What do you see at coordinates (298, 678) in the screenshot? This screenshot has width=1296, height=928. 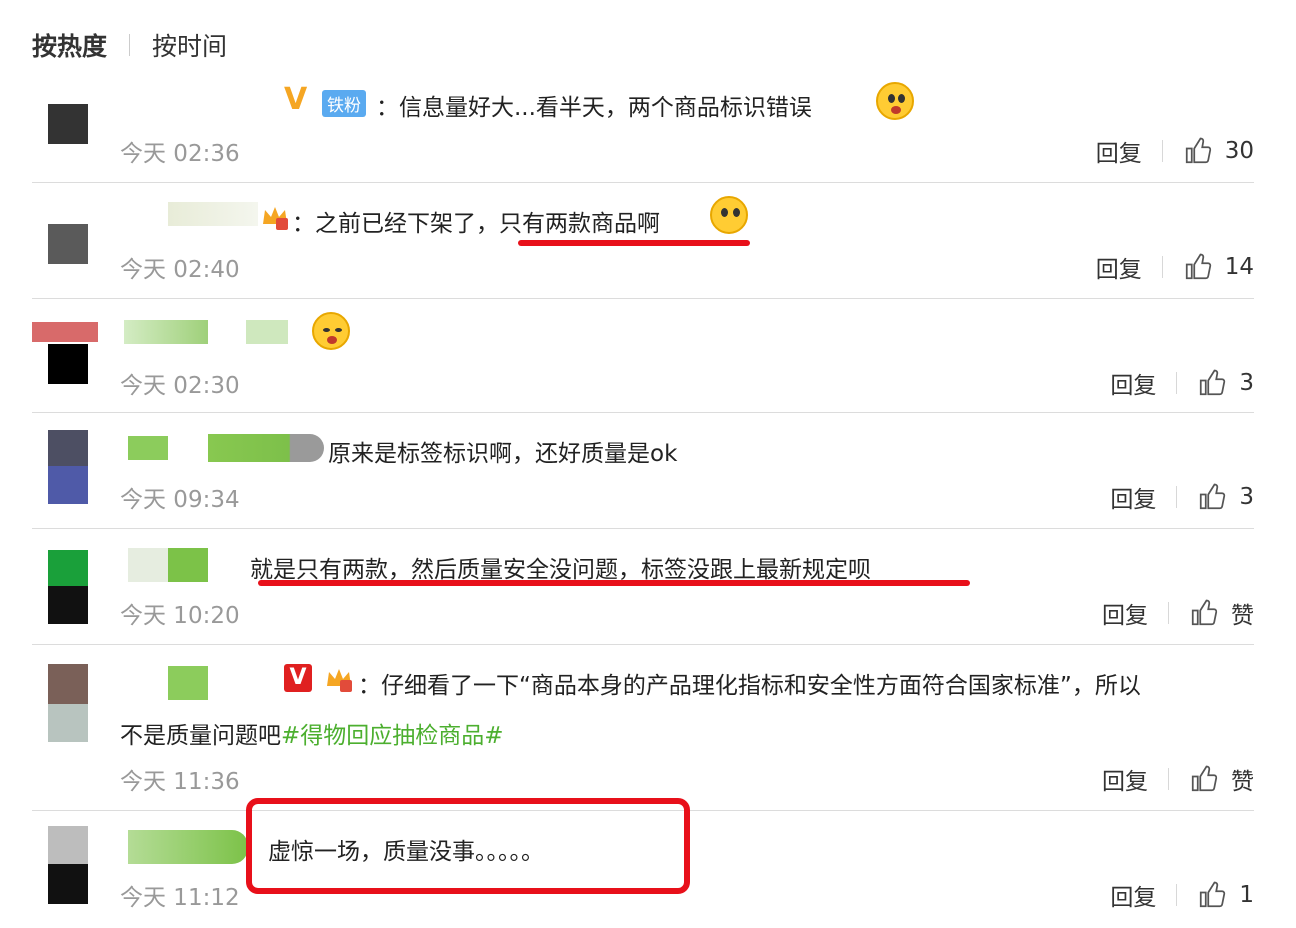 I see `verified-v-badge-icon: V` at bounding box center [298, 678].